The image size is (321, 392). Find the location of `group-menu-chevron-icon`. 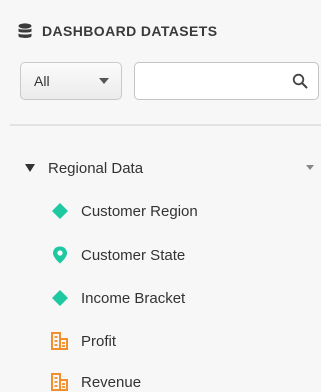

group-menu-chevron-icon is located at coordinates (310, 167).